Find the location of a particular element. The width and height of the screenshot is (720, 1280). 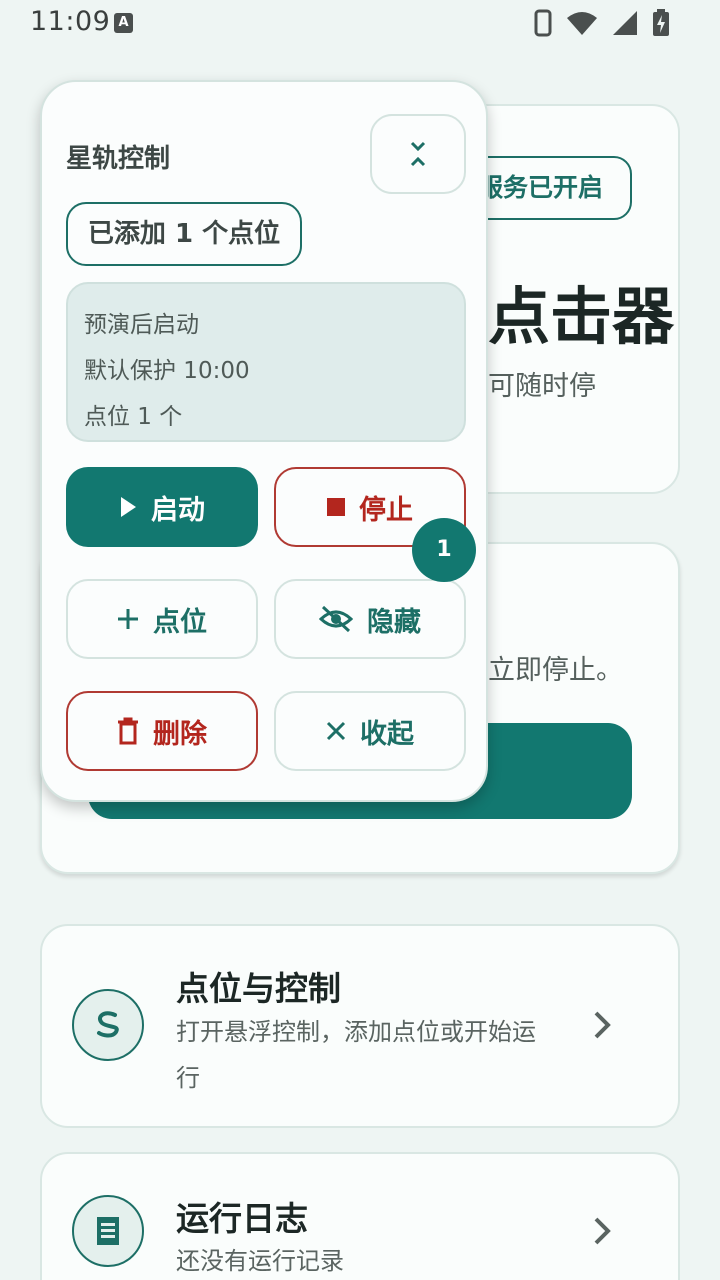

play-icon is located at coordinates (128, 507).